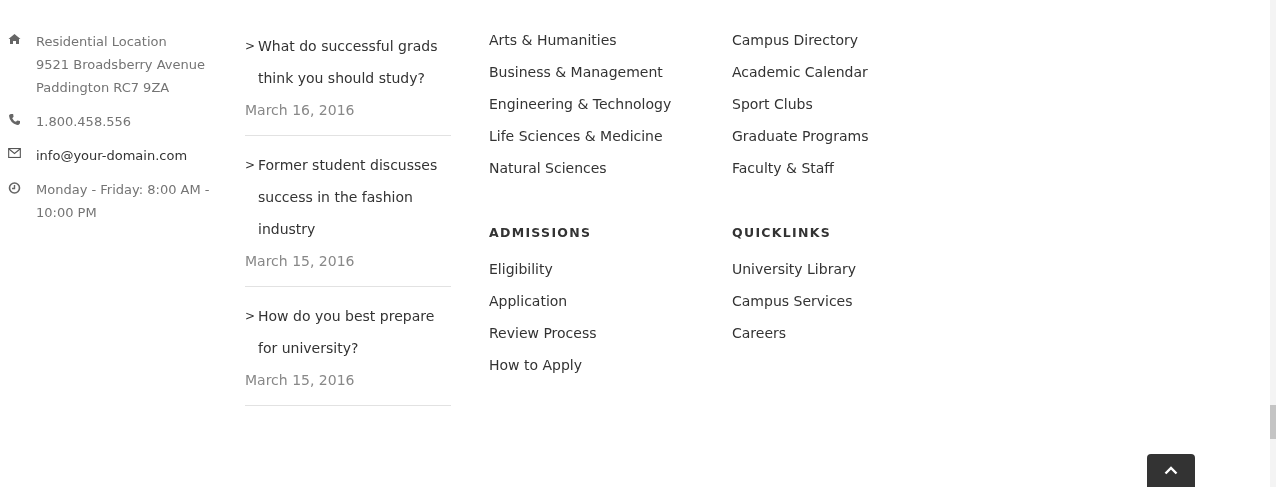 The height and width of the screenshot is (487, 1276). I want to click on phone-icon, so click(14, 119).